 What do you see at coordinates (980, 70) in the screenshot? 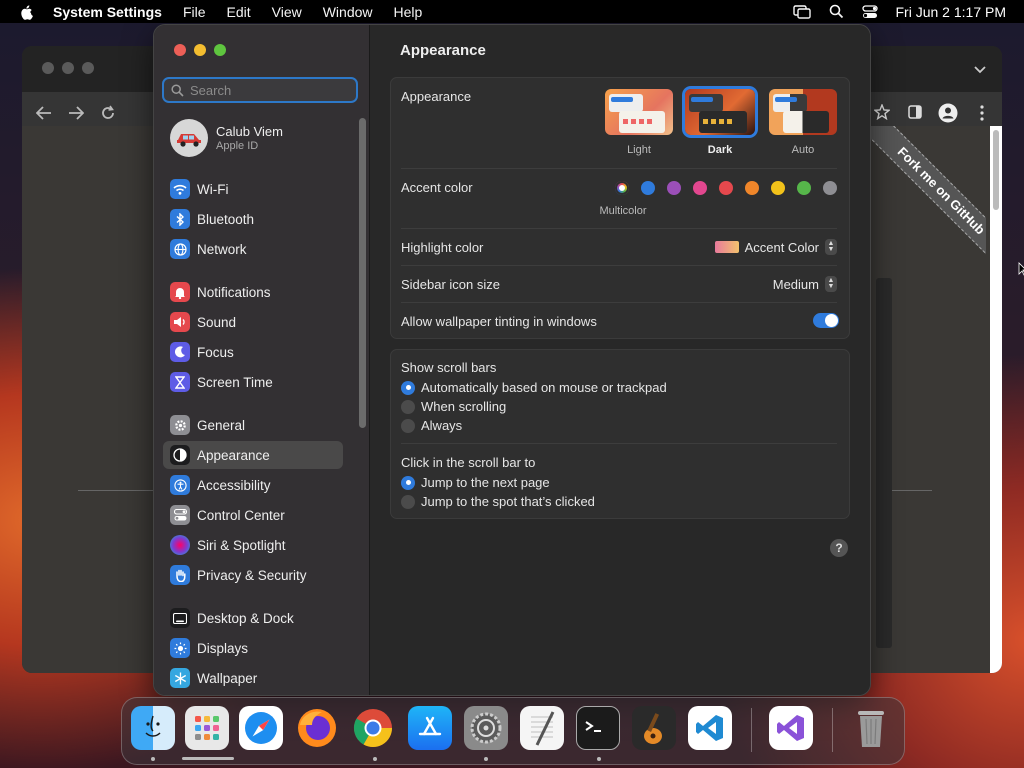
I see `chevron-down-icon` at bounding box center [980, 70].